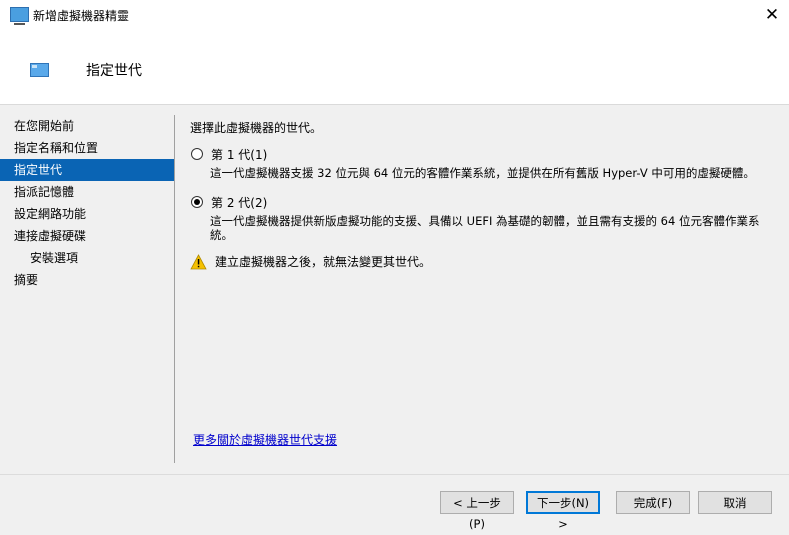 Image resolution: width=789 pixels, height=535 pixels. Describe the element at coordinates (198, 261) in the screenshot. I see `warning-icon` at that location.